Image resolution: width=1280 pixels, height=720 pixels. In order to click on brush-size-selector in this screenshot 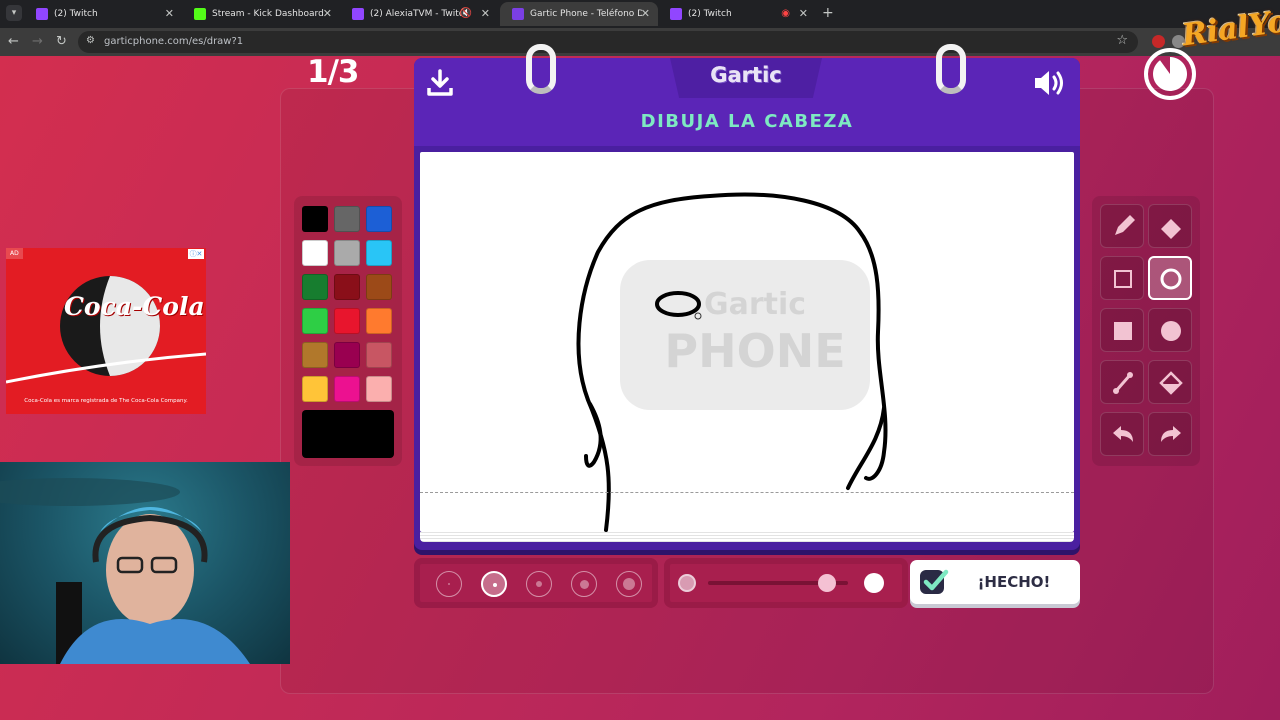, I will do `click(536, 583)`.